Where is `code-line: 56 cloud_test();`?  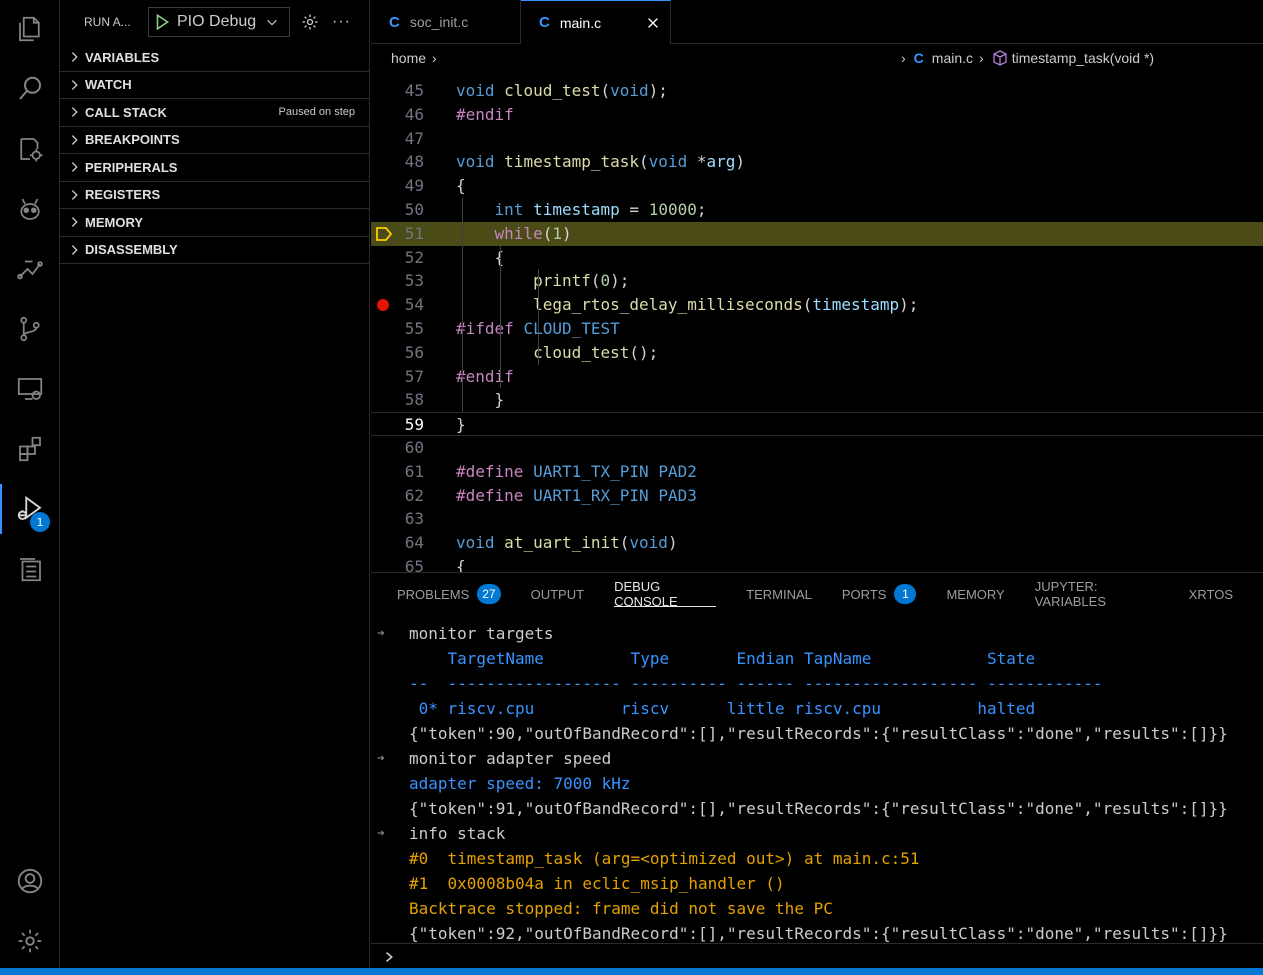 code-line: 56 cloud_test(); is located at coordinates (817, 353).